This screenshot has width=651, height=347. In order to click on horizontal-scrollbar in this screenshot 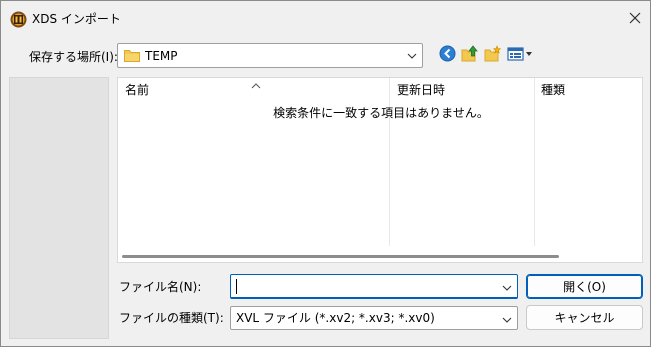, I will do `click(380, 257)`.